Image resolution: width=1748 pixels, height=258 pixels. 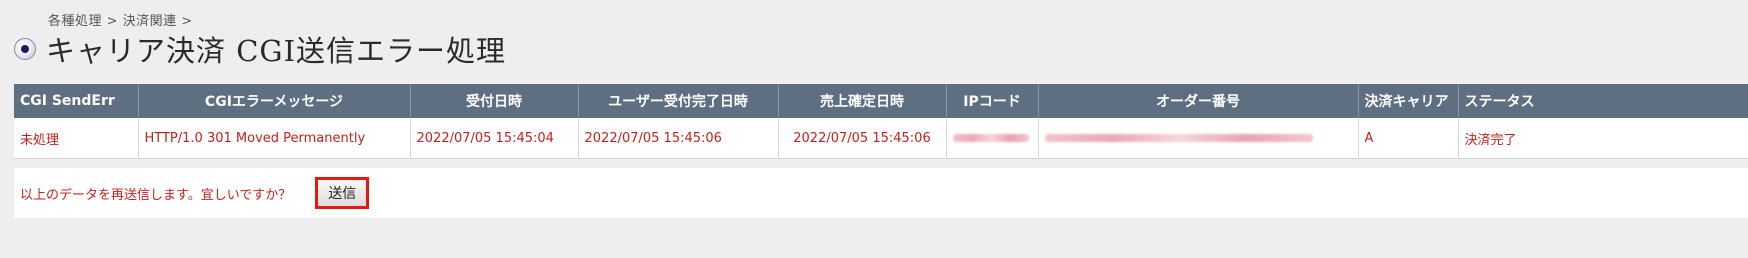 What do you see at coordinates (862, 101) in the screenshot?
I see `header-sales-confirmed-at: 売上確定日時` at bounding box center [862, 101].